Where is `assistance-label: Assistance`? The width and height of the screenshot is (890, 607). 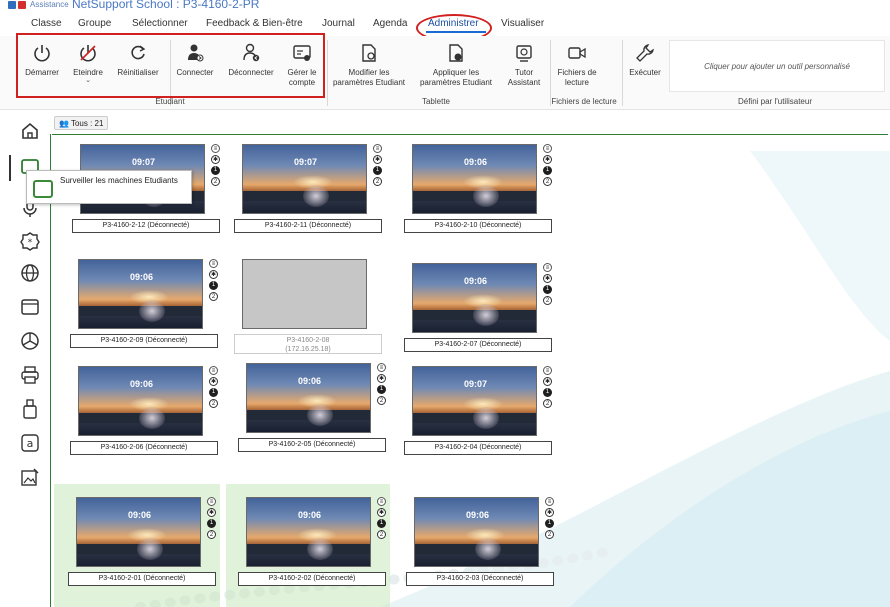
assistance-label: Assistance is located at coordinates (49, 4).